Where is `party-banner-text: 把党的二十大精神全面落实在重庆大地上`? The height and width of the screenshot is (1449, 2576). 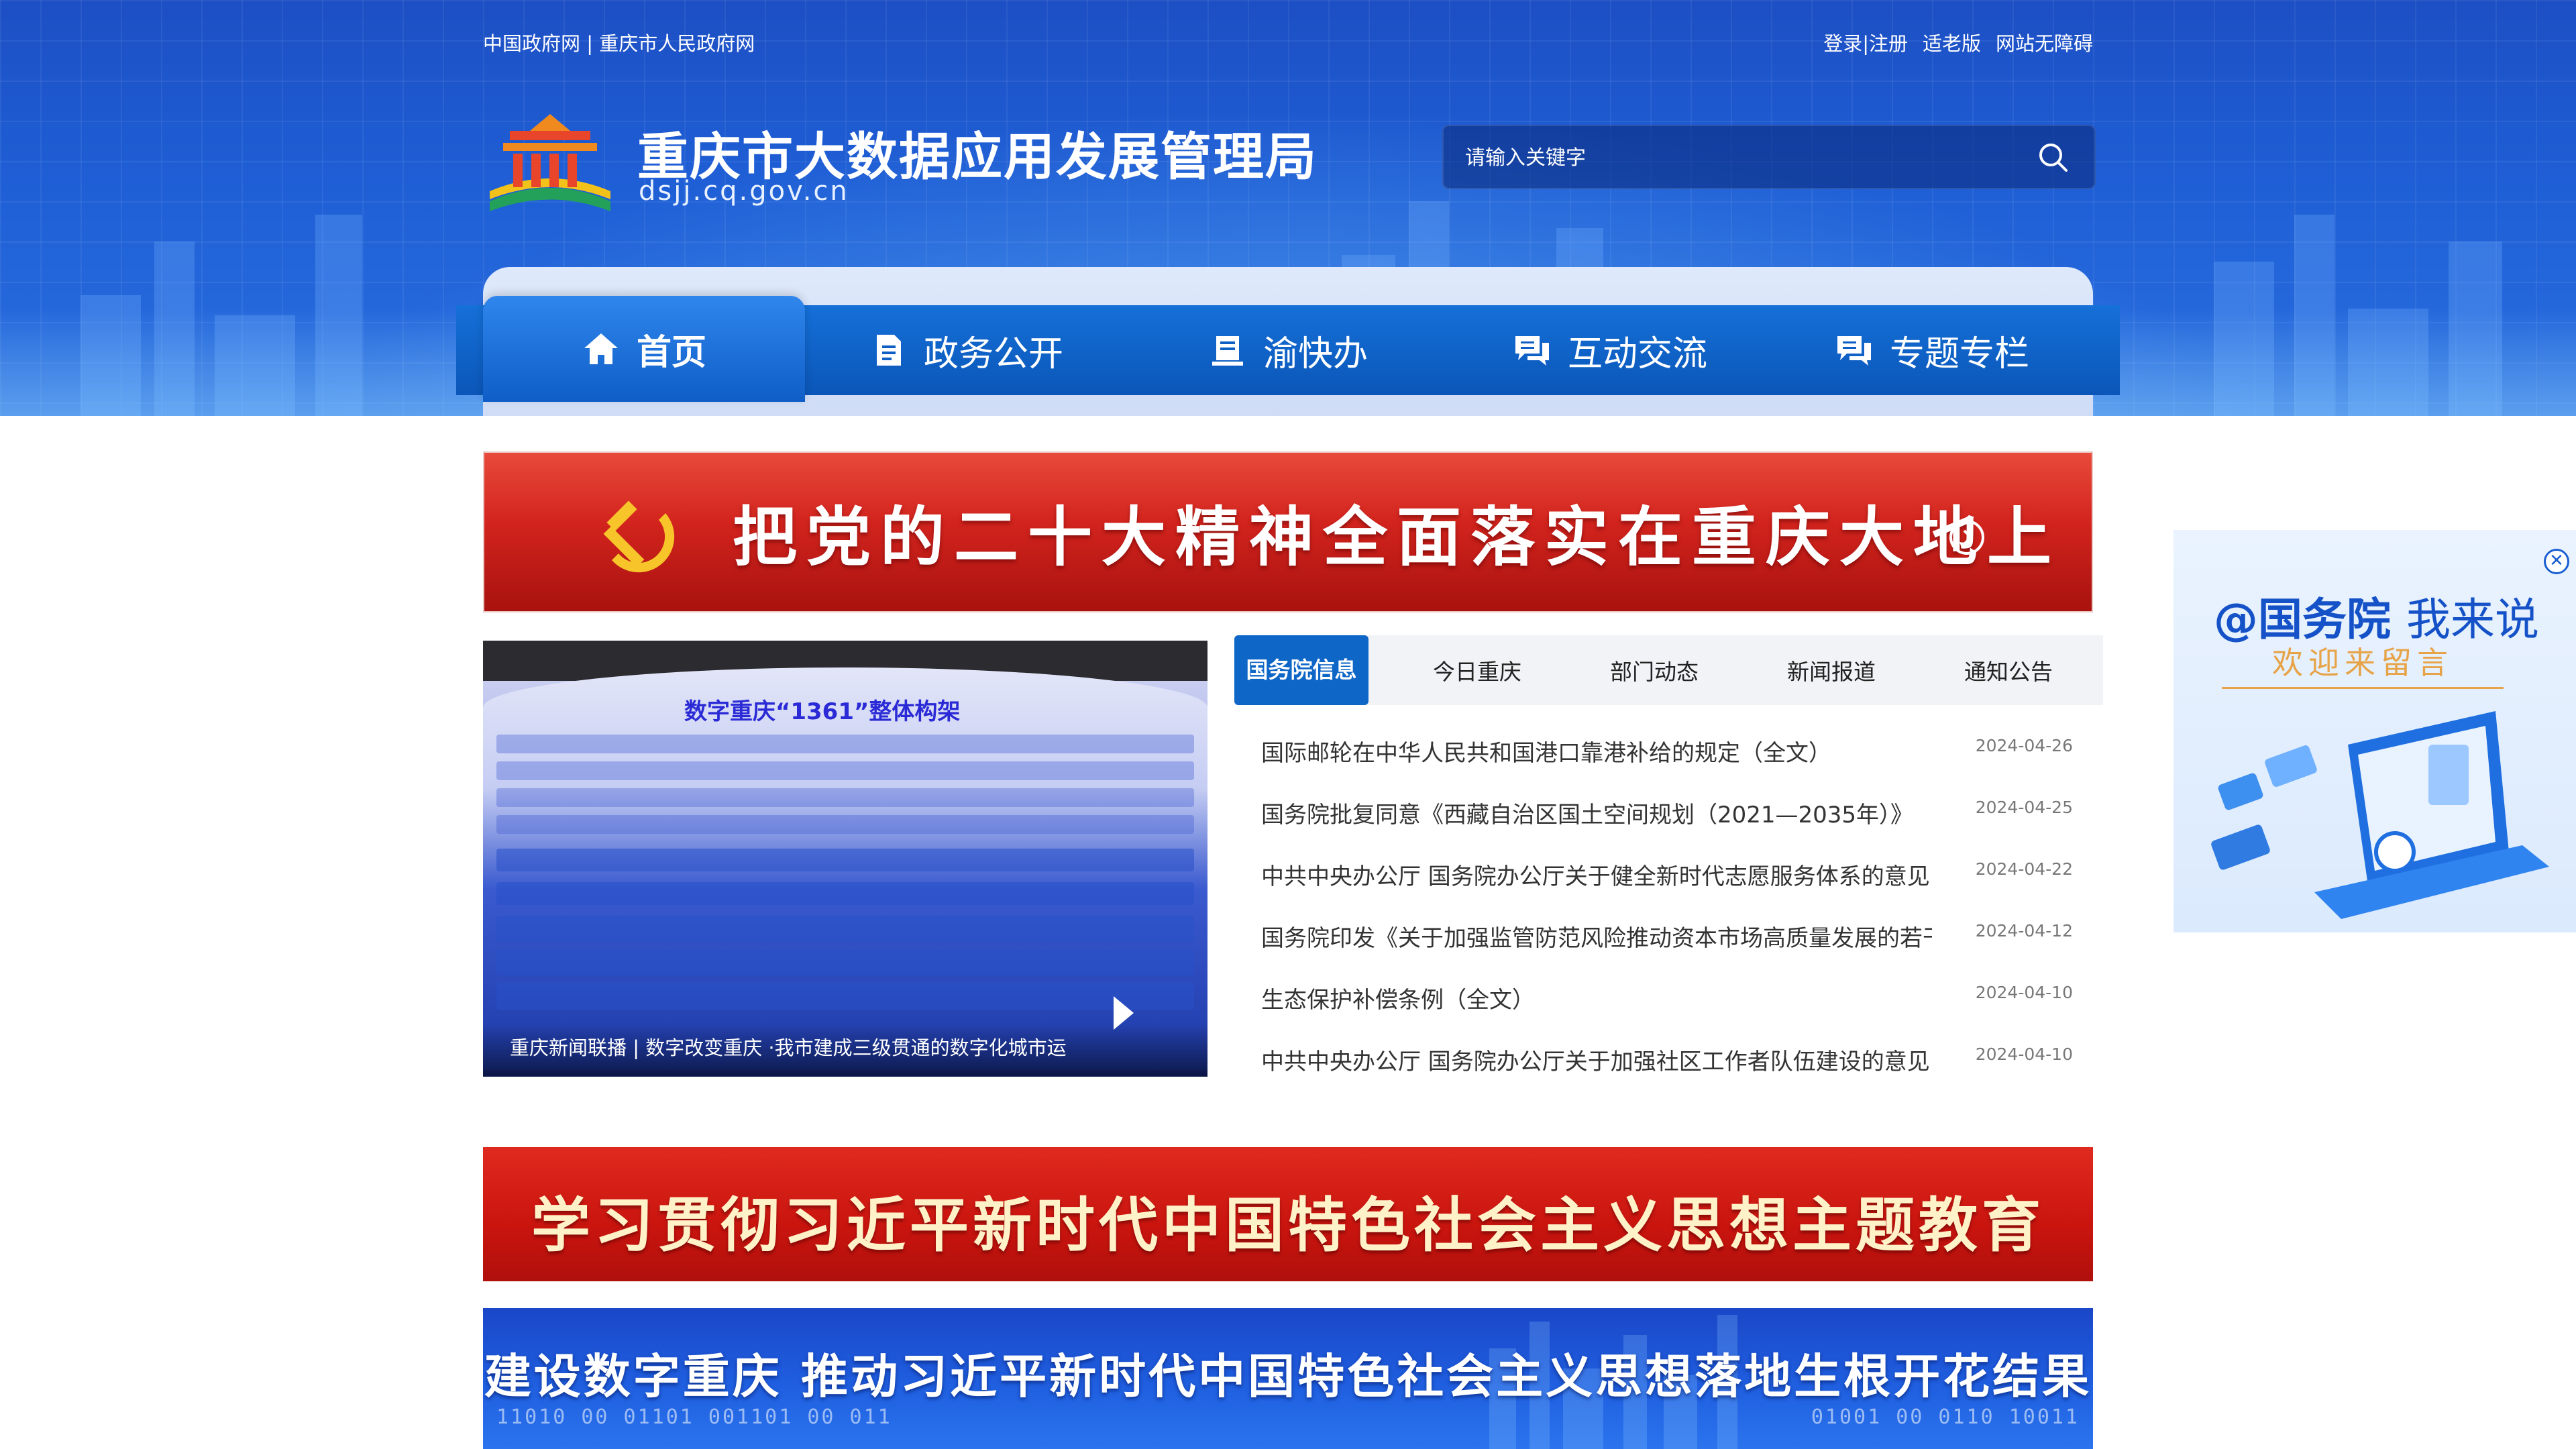 party-banner-text: 把党的二十大精神全面落实在重庆大地上 is located at coordinates (1397, 537).